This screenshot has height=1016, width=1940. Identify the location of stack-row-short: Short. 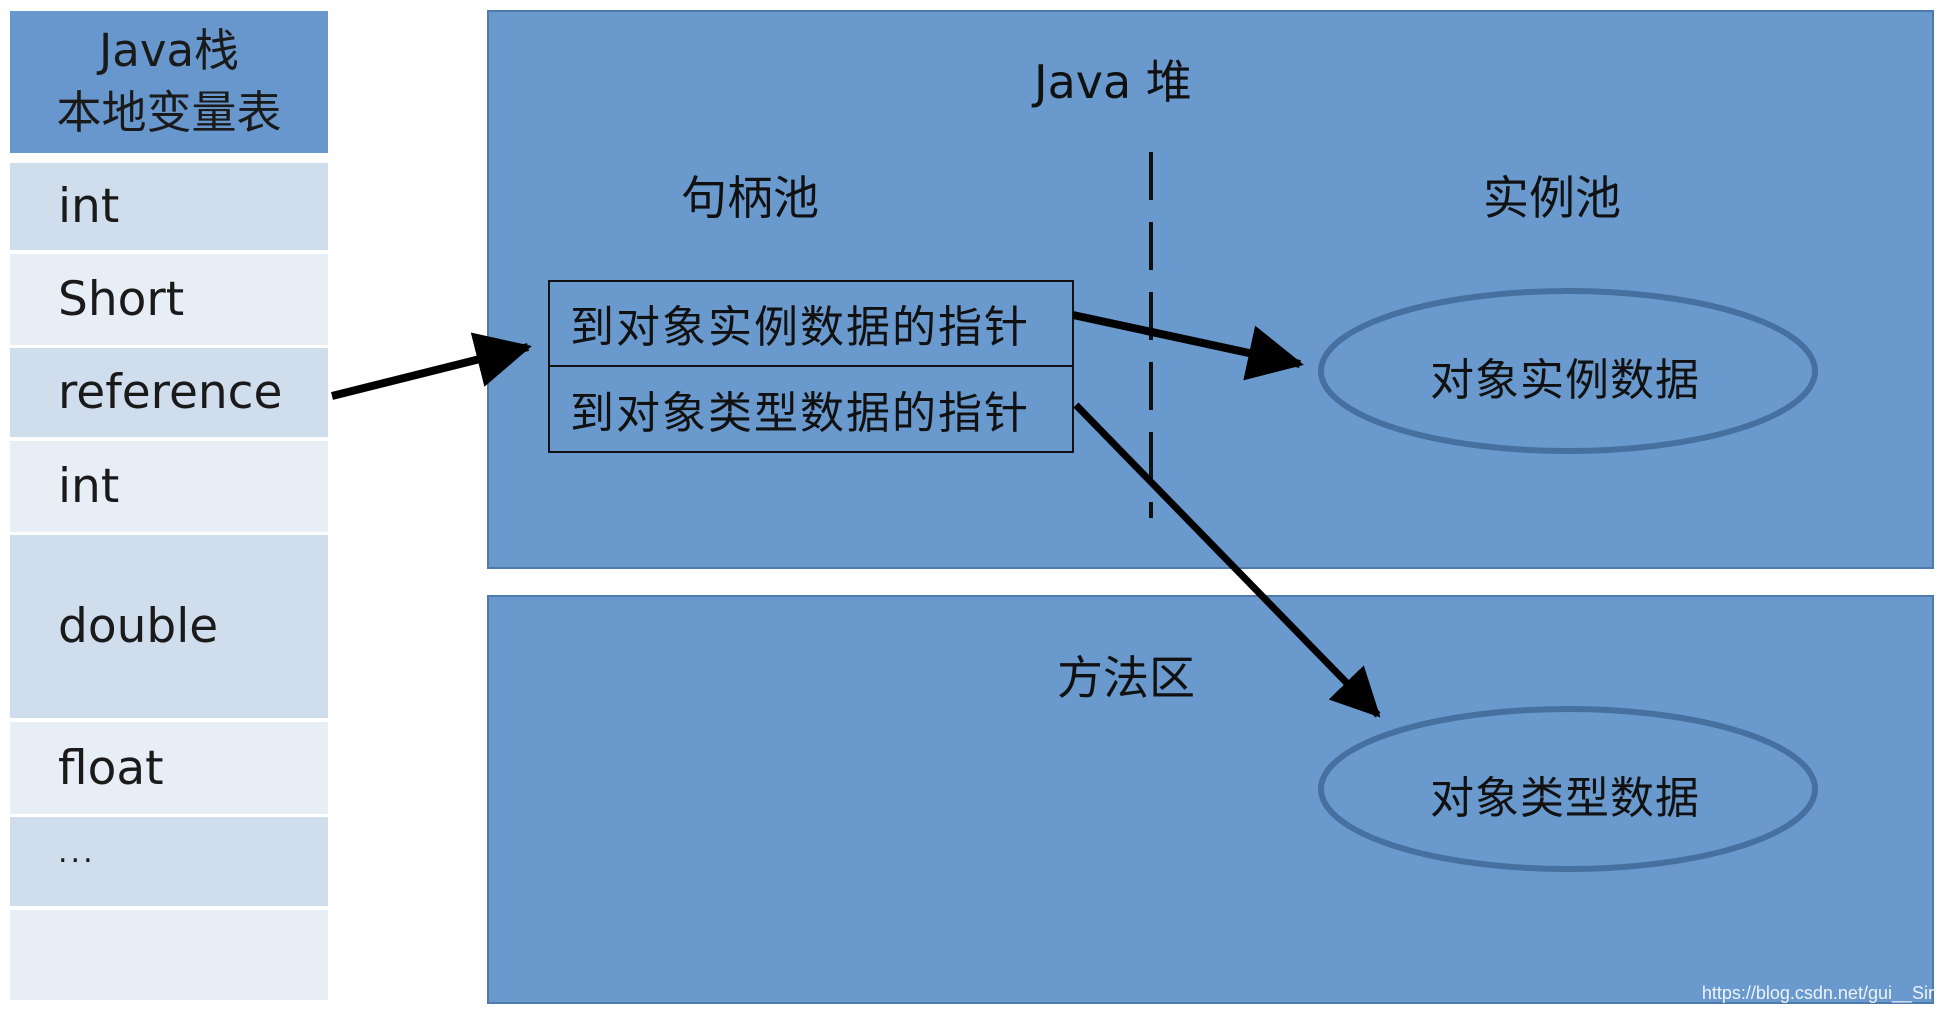
(169, 299).